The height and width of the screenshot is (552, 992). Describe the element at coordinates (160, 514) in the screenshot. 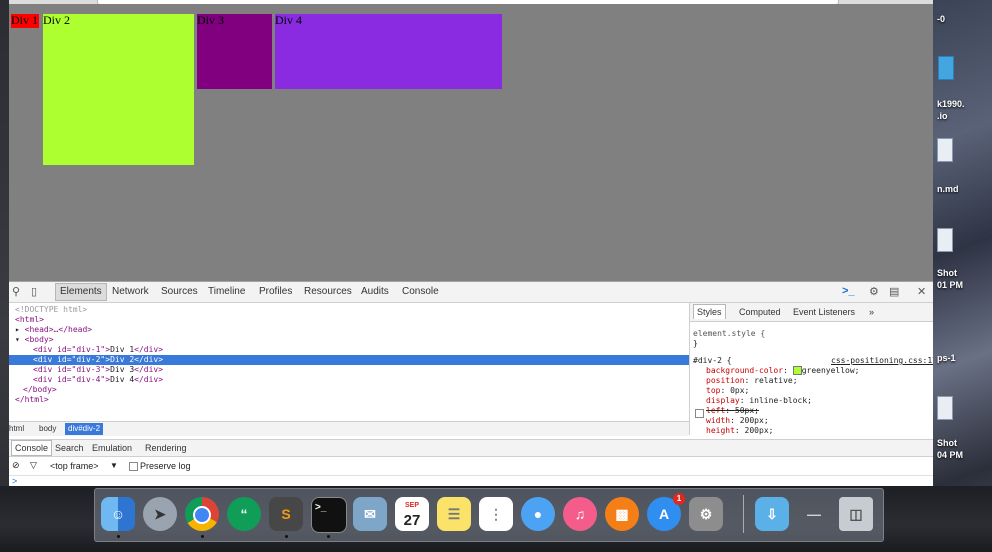

I see `launchpad-icon: ➤` at that location.